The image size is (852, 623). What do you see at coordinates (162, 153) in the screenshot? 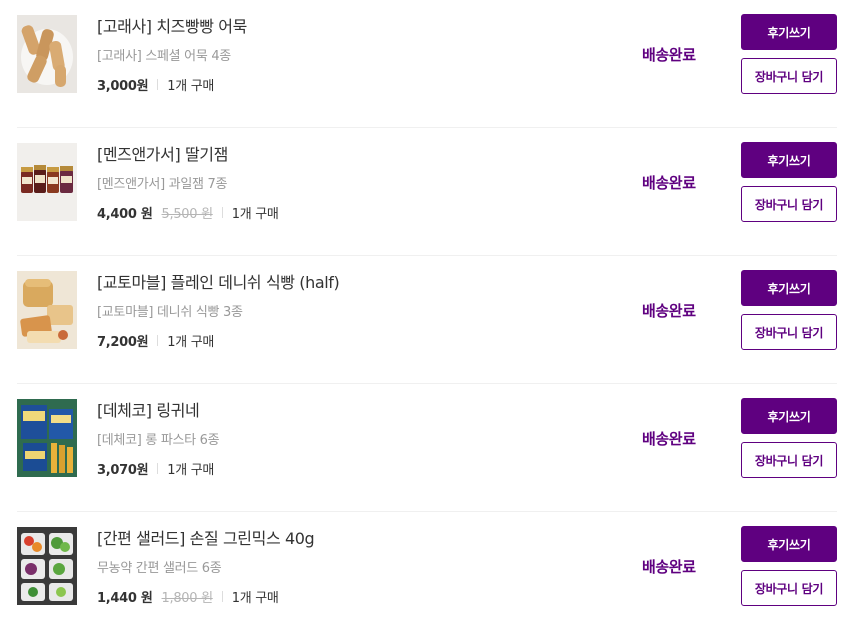
I see `product-title: [멘즈앤가서] 딸기잼` at bounding box center [162, 153].